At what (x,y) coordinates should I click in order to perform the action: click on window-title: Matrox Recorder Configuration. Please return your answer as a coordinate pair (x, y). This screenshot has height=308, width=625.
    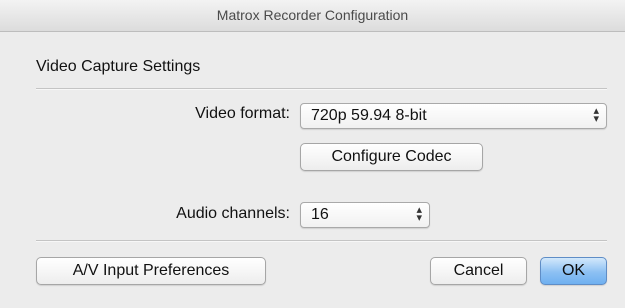
    Looking at the image, I should click on (312, 15).